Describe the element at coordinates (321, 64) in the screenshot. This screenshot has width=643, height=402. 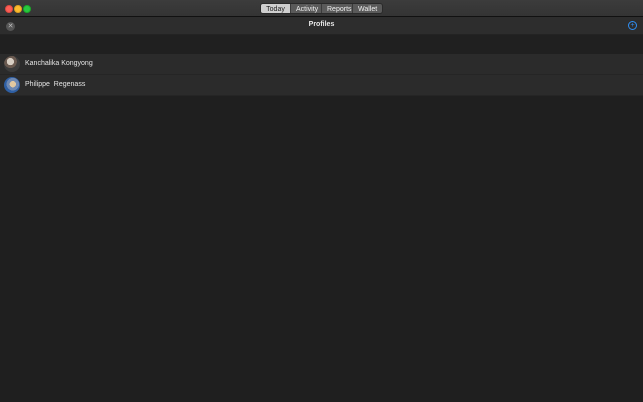
I see `list-item: Kanchalika Kongyong` at that location.